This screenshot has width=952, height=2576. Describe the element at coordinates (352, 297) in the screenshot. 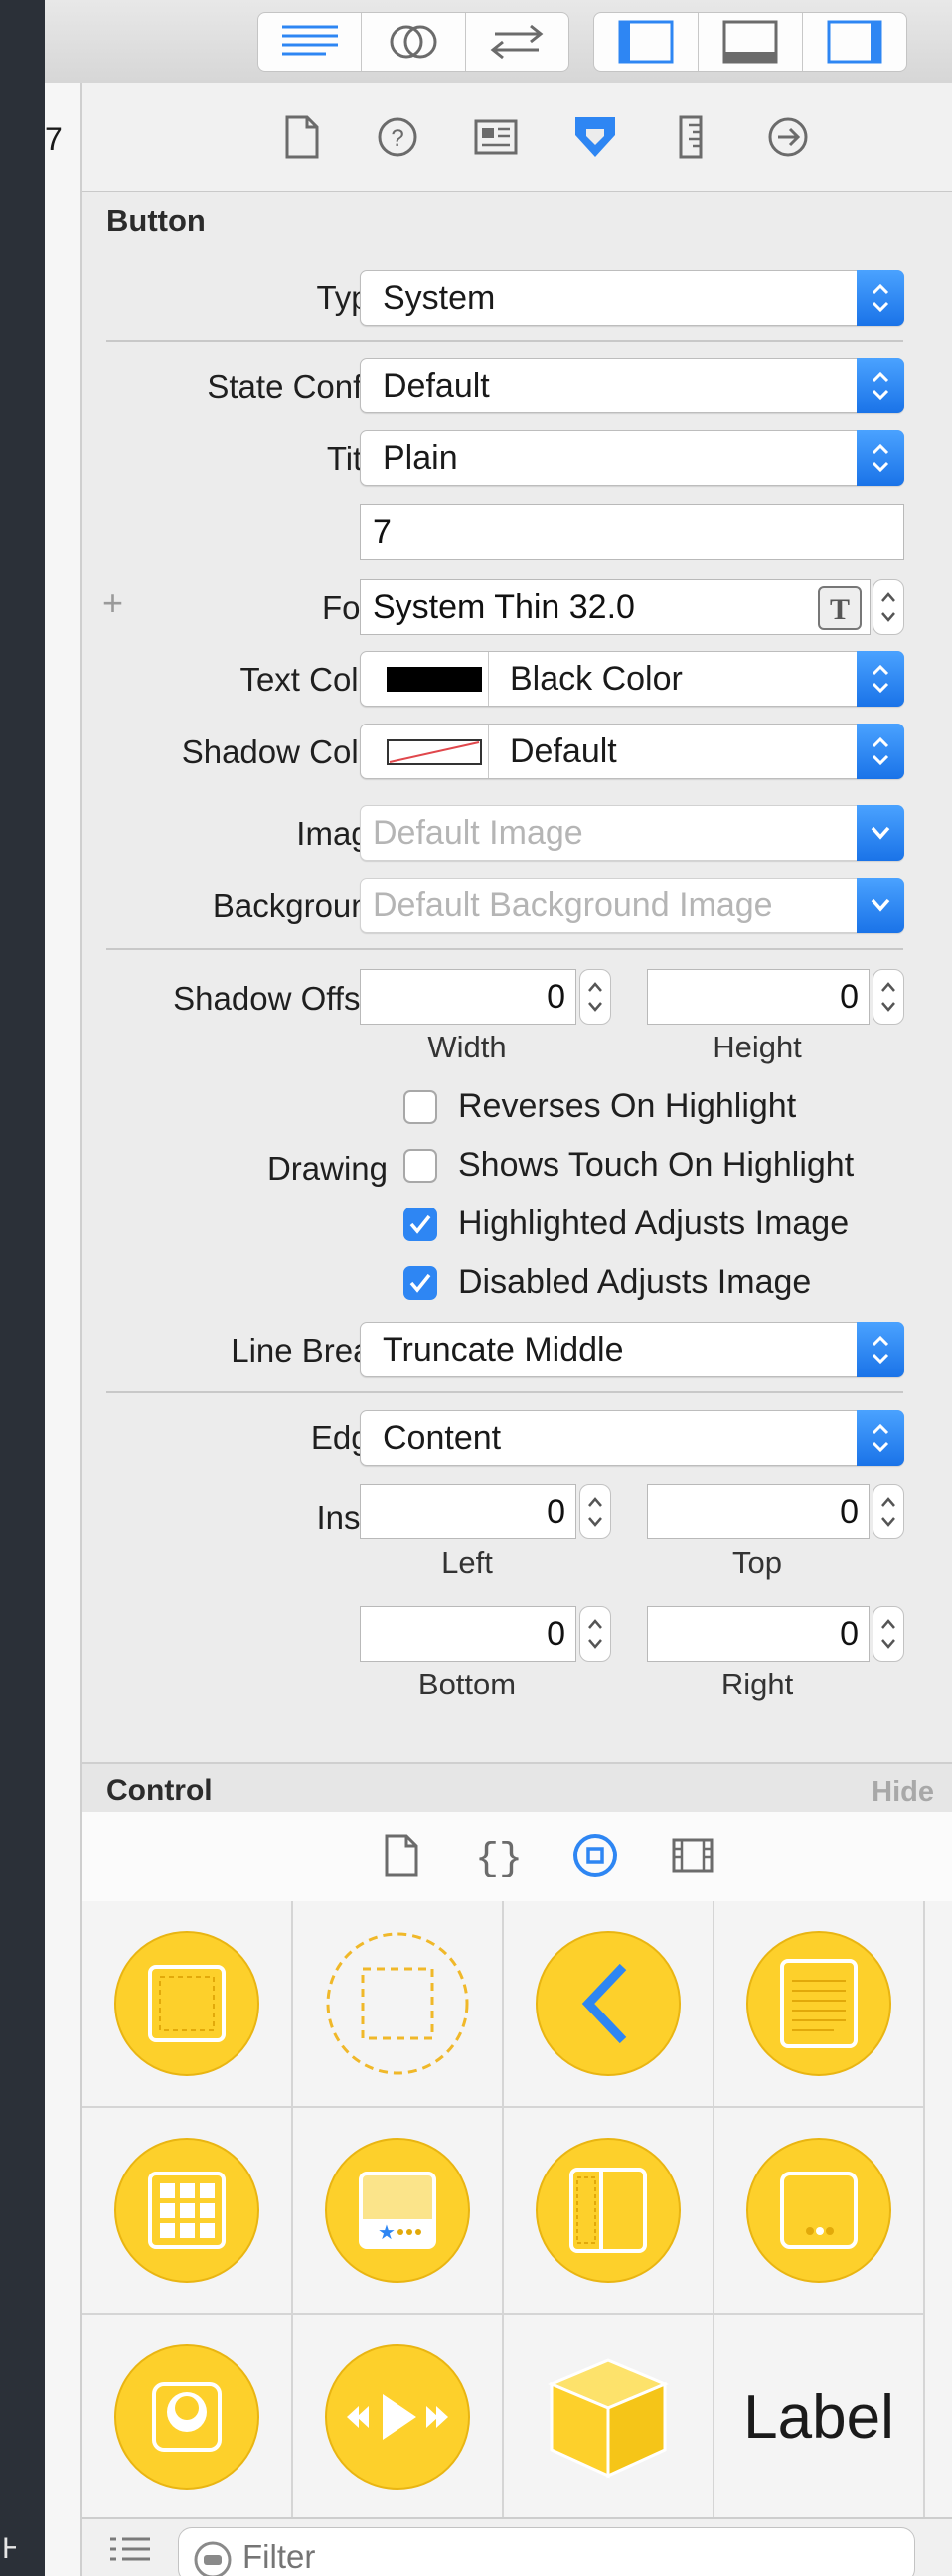

I see `type-label: Type` at that location.